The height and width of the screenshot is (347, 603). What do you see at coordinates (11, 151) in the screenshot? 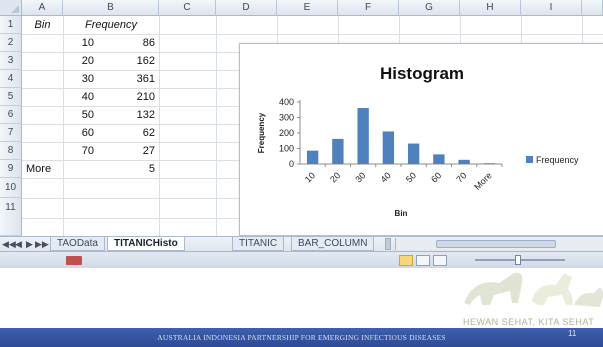
I see `row-header-8: 8` at bounding box center [11, 151].